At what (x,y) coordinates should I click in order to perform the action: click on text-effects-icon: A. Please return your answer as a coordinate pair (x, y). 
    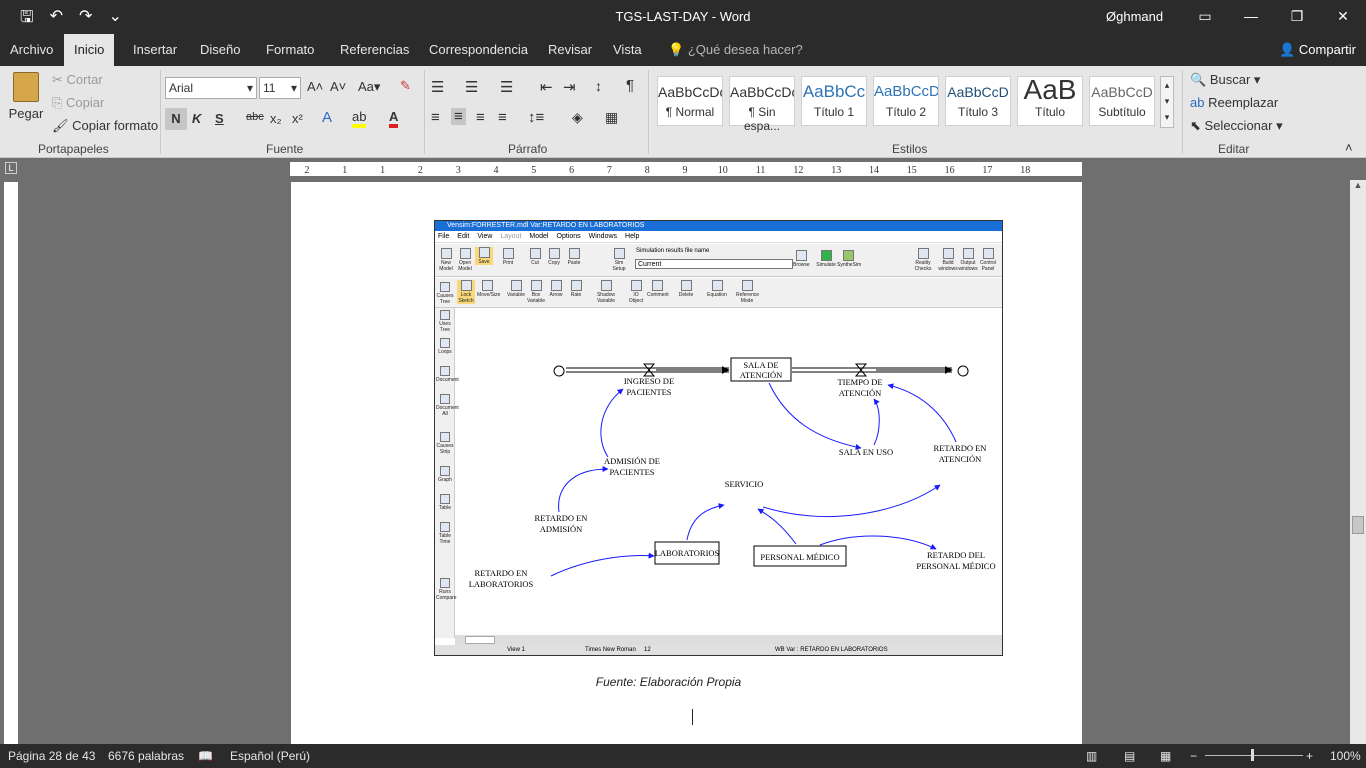
    Looking at the image, I should click on (327, 117).